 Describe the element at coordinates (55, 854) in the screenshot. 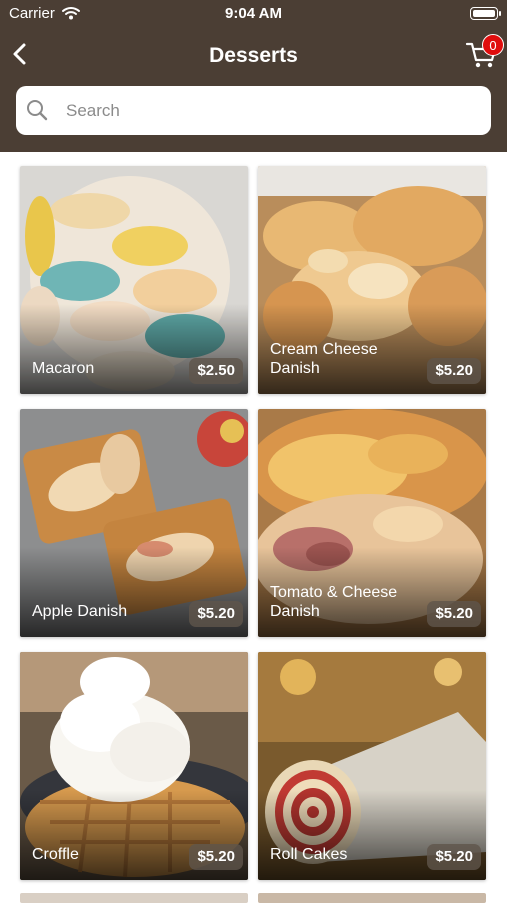

I see `product-name: Croffle` at that location.